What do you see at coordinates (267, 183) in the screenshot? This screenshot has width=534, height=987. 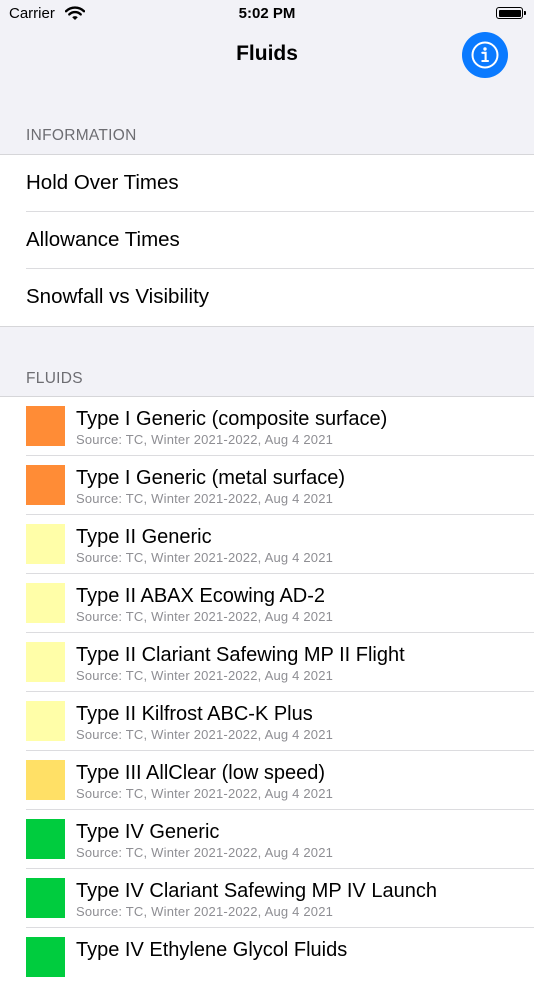 I see `hold-over-times-row: Hold Over Times` at bounding box center [267, 183].